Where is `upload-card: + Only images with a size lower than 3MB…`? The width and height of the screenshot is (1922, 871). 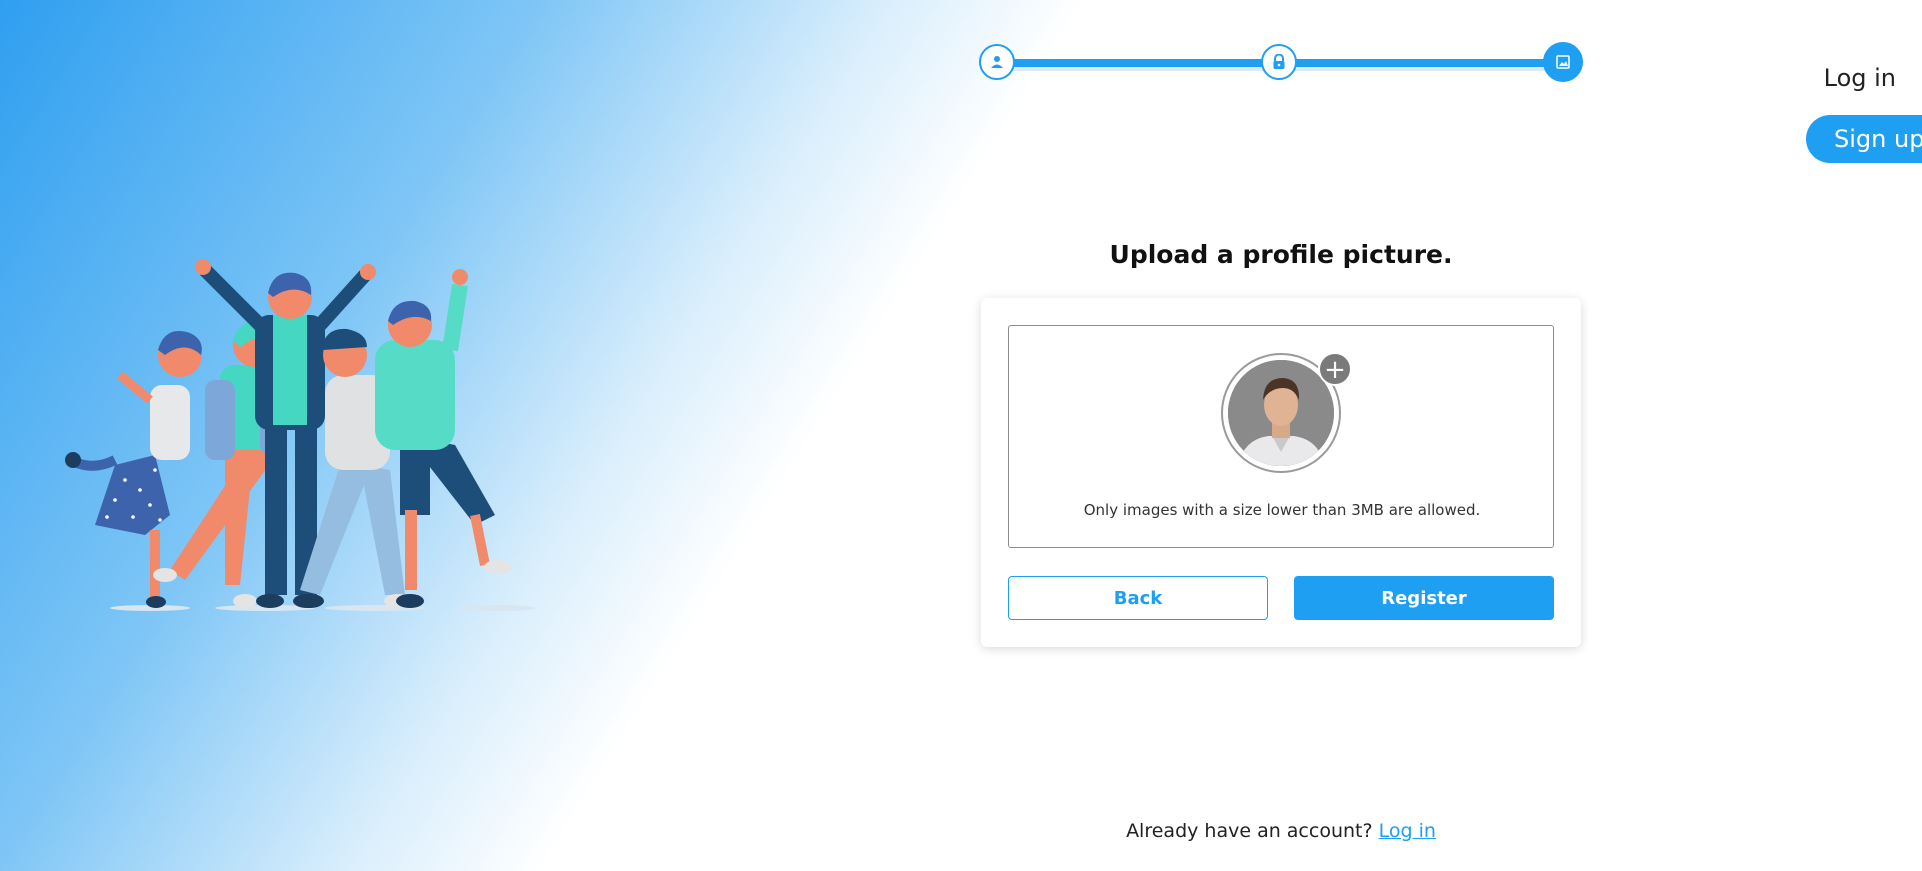
upload-card: + Only images with a size lower than 3MB… is located at coordinates (1281, 472).